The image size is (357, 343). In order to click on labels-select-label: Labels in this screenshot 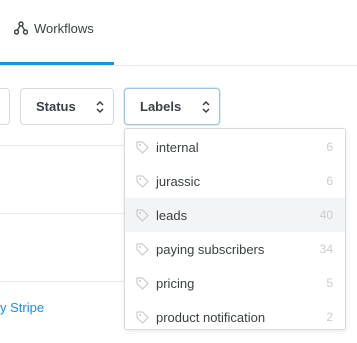, I will do `click(161, 106)`.